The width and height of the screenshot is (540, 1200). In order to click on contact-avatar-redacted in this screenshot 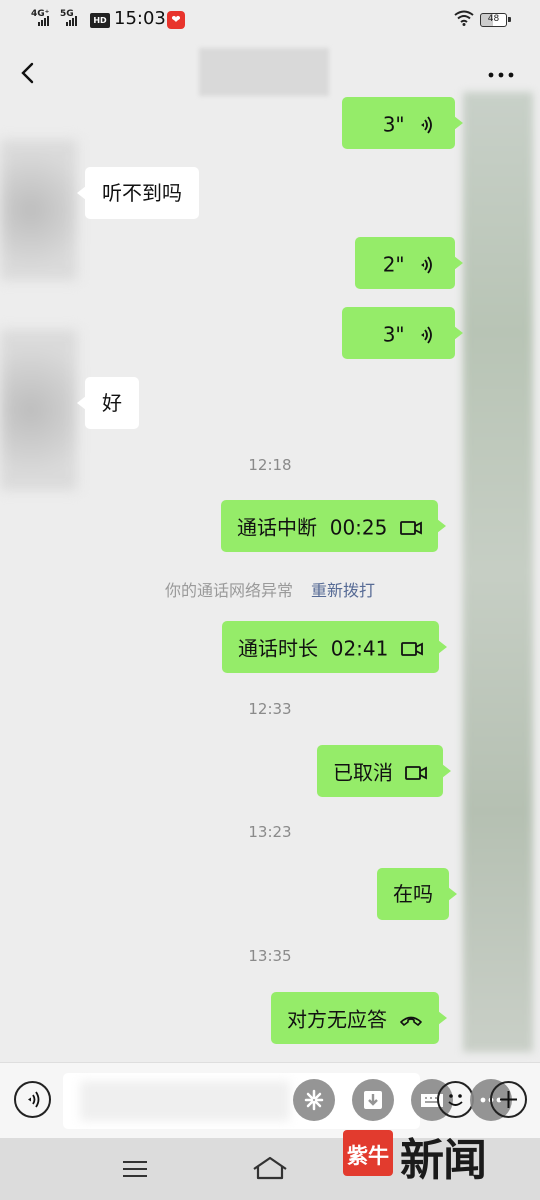, I will do `click(38, 210)`.